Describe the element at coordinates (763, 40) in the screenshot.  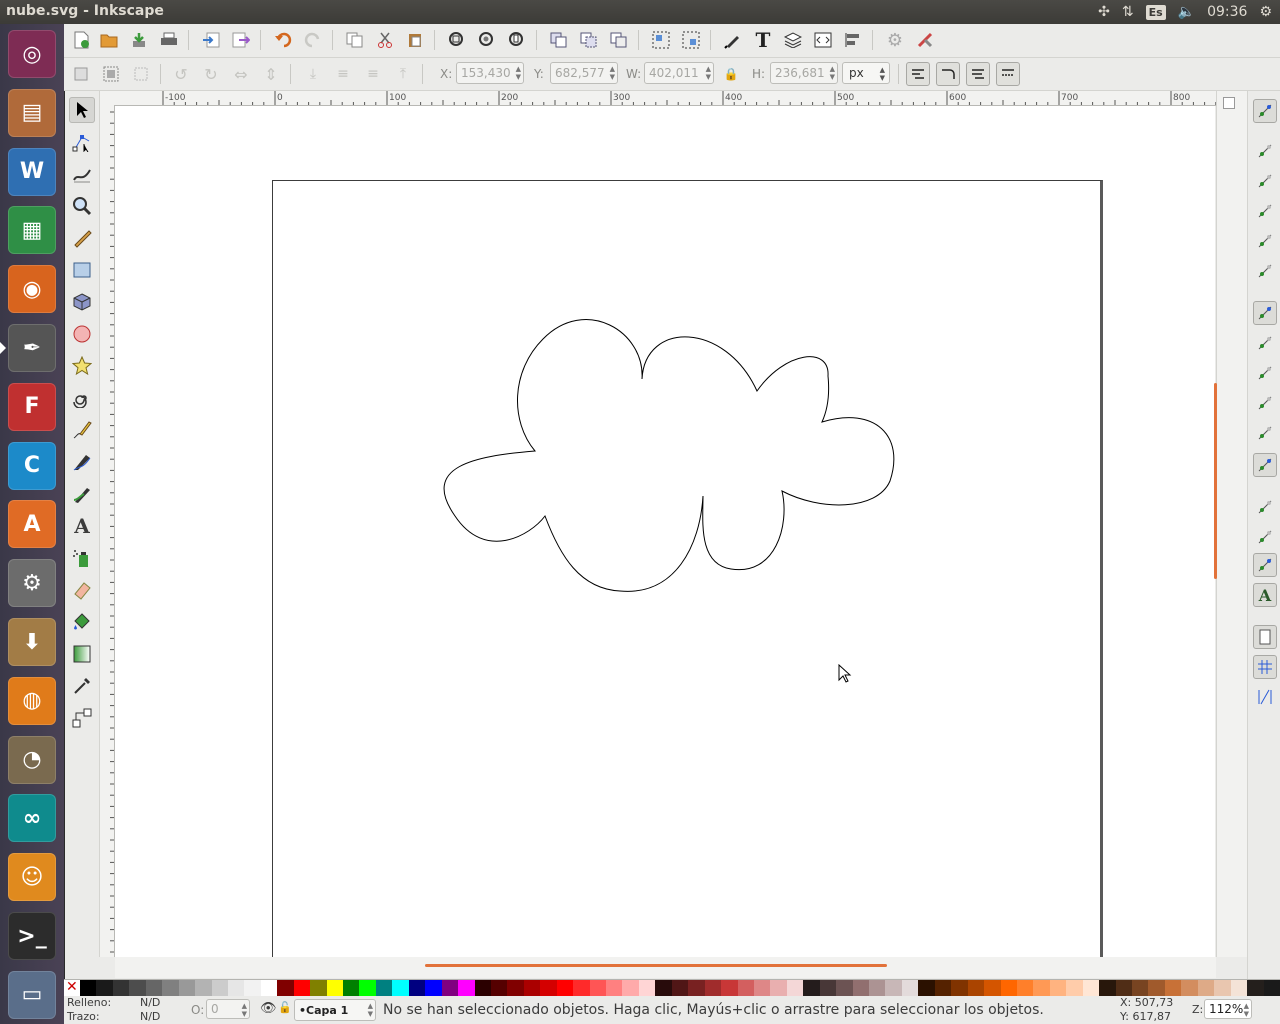
I see `text-font-icon: T` at that location.